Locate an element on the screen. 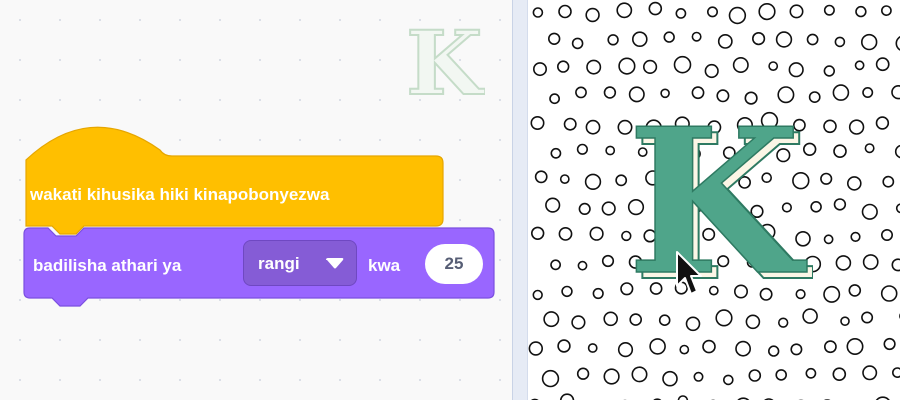 The height and width of the screenshot is (400, 900). effect-block-middle: kwa is located at coordinates (384, 265).